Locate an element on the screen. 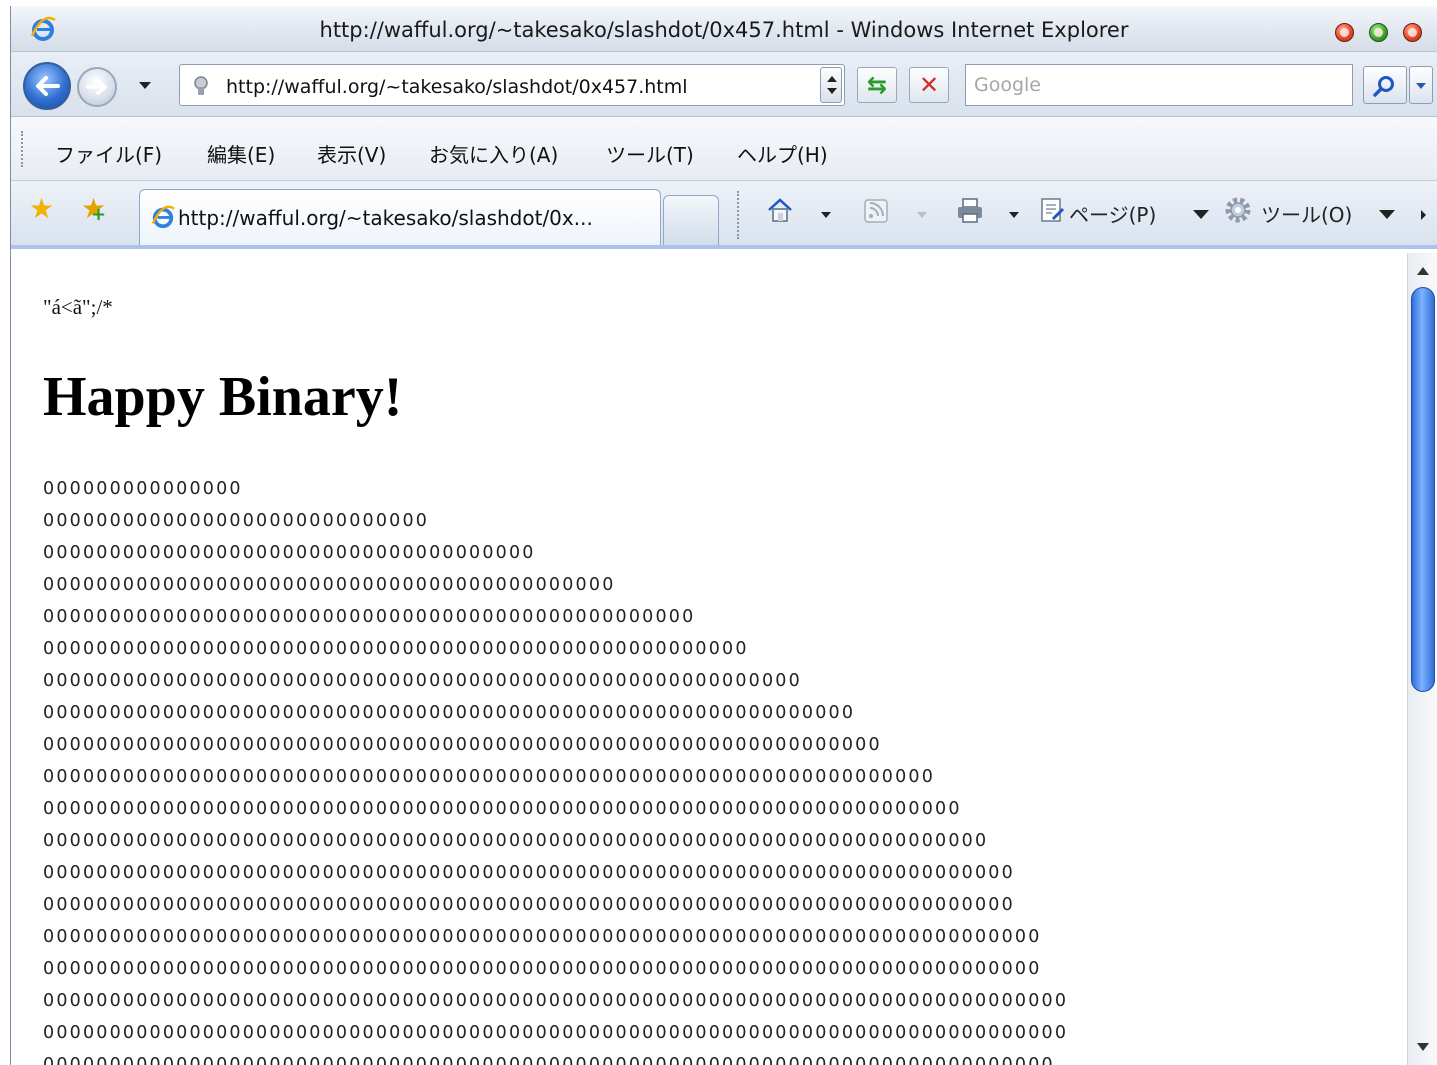 This screenshot has width=1437, height=1065. refresh-button: ⇆ is located at coordinates (877, 85).